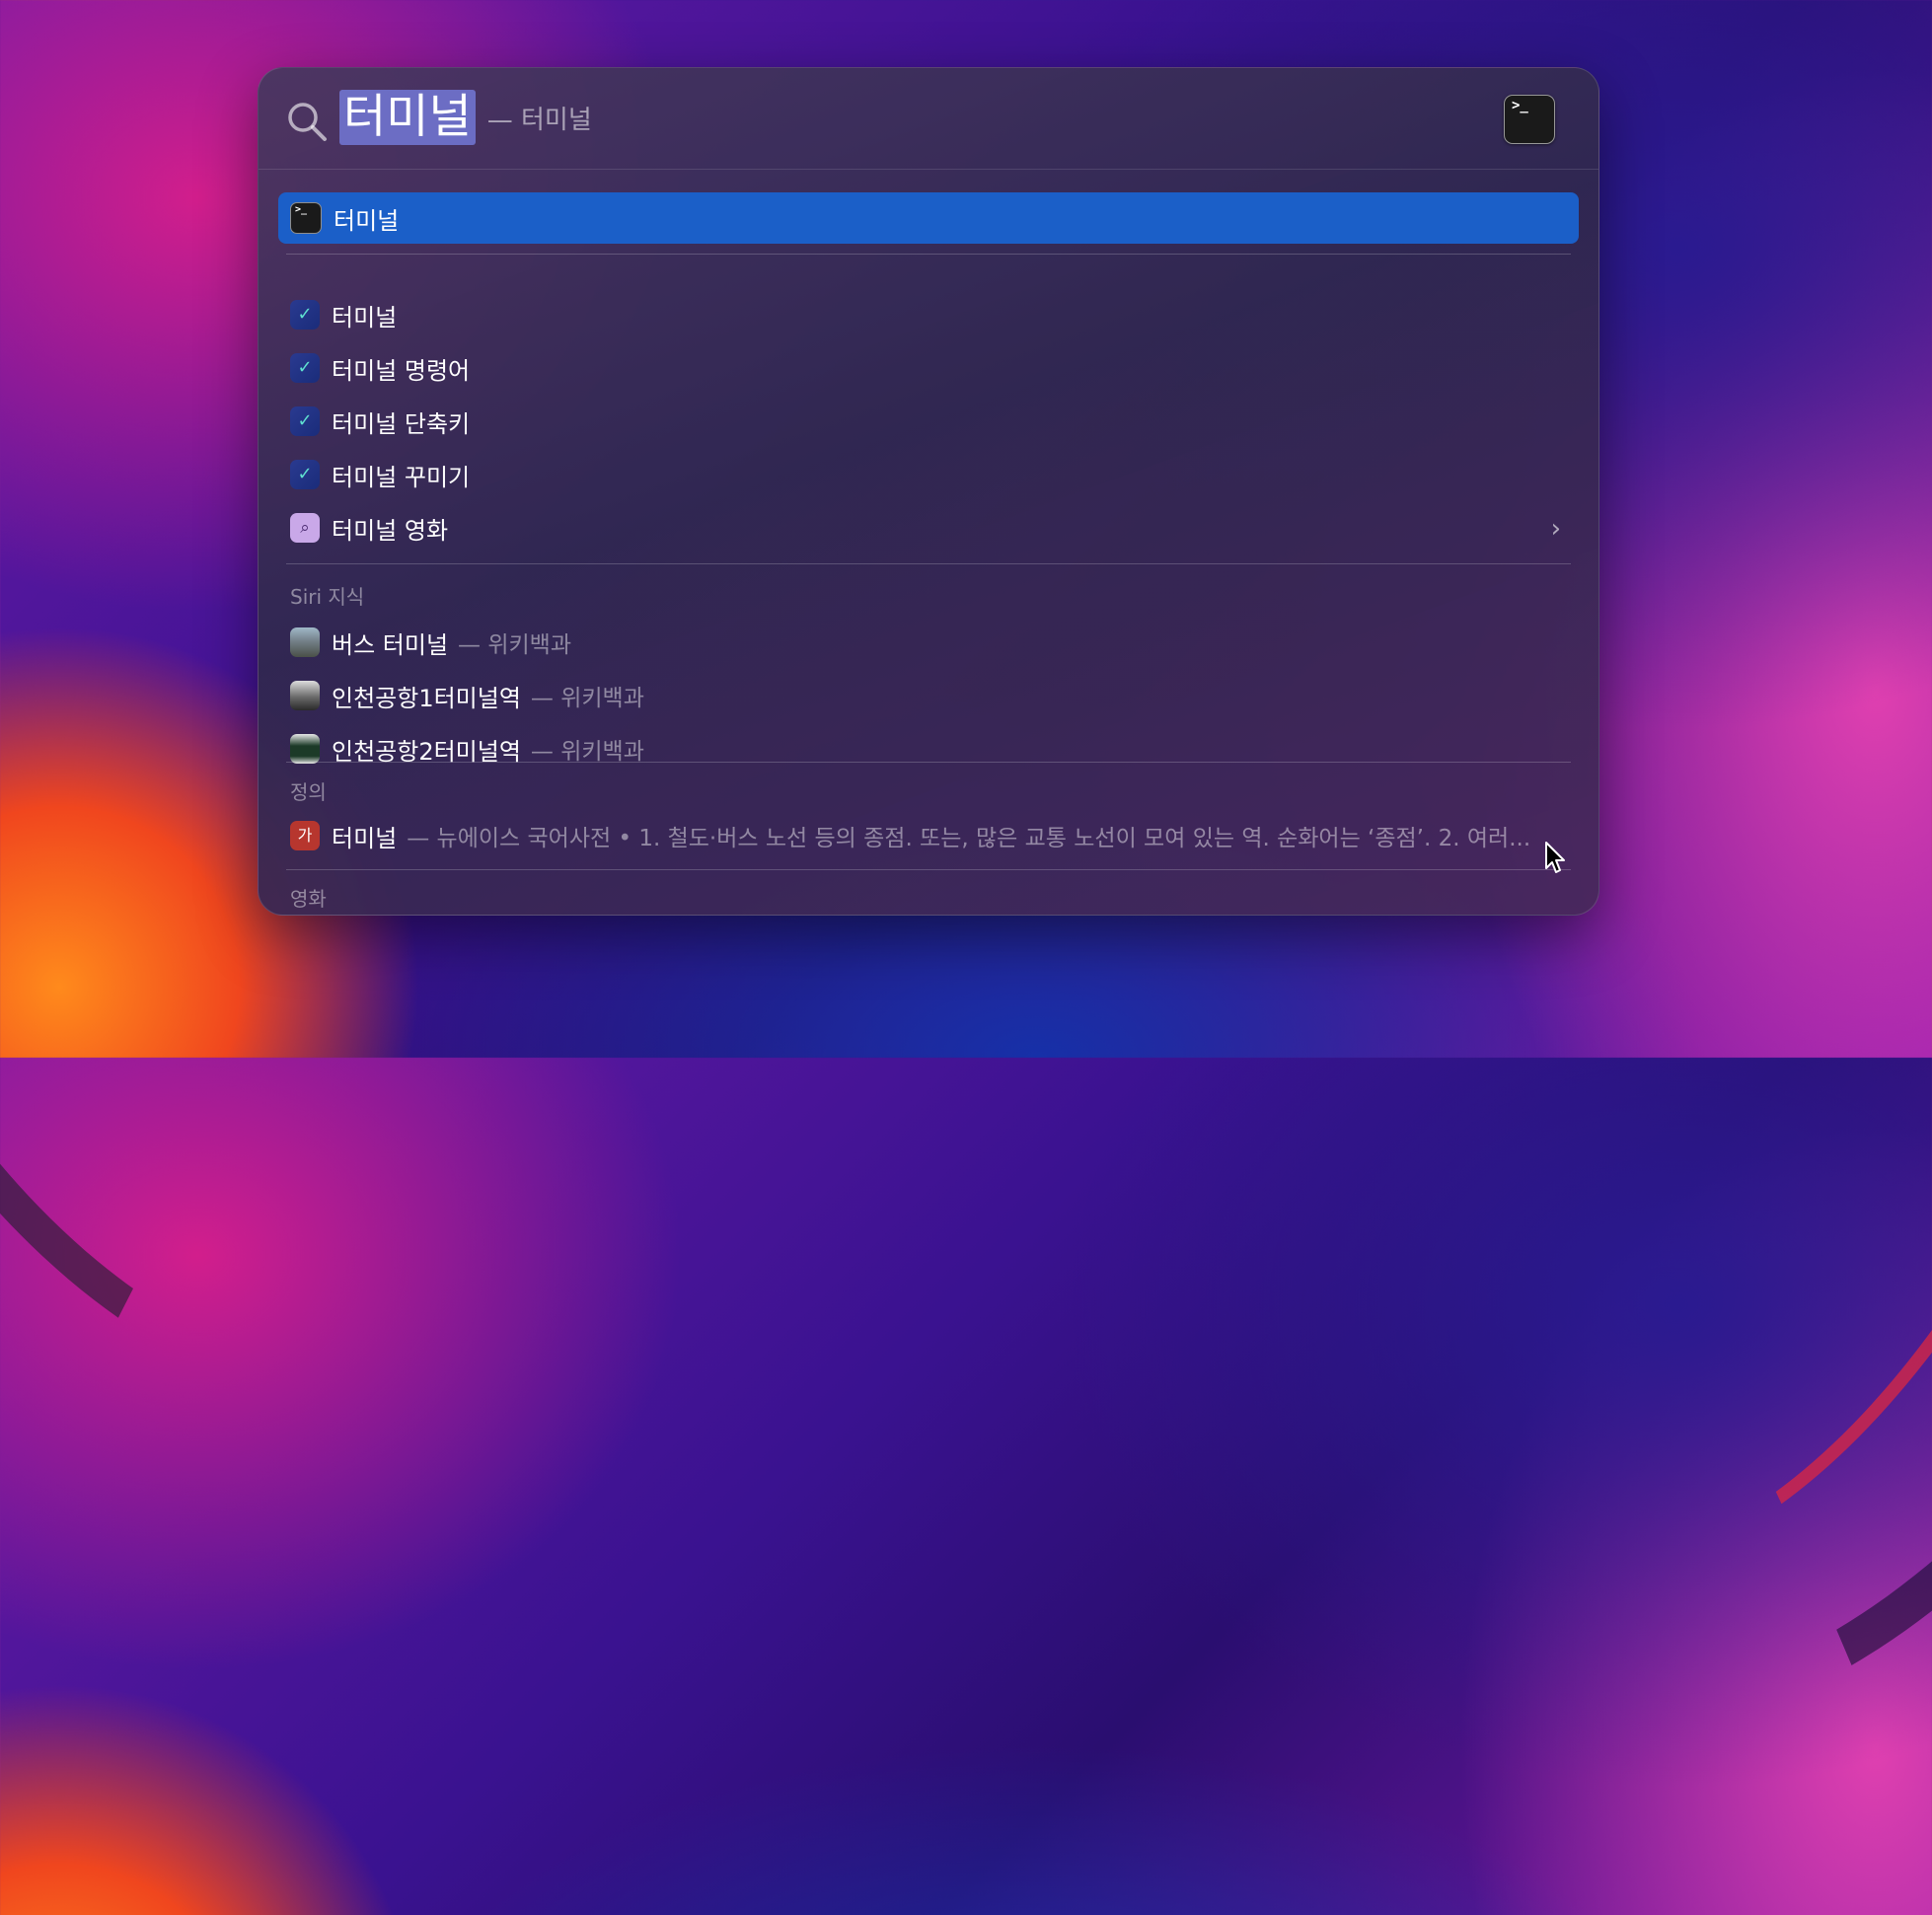 The width and height of the screenshot is (1932, 1915). Describe the element at coordinates (308, 792) in the screenshot. I see `section-header-definition: 정의` at that location.